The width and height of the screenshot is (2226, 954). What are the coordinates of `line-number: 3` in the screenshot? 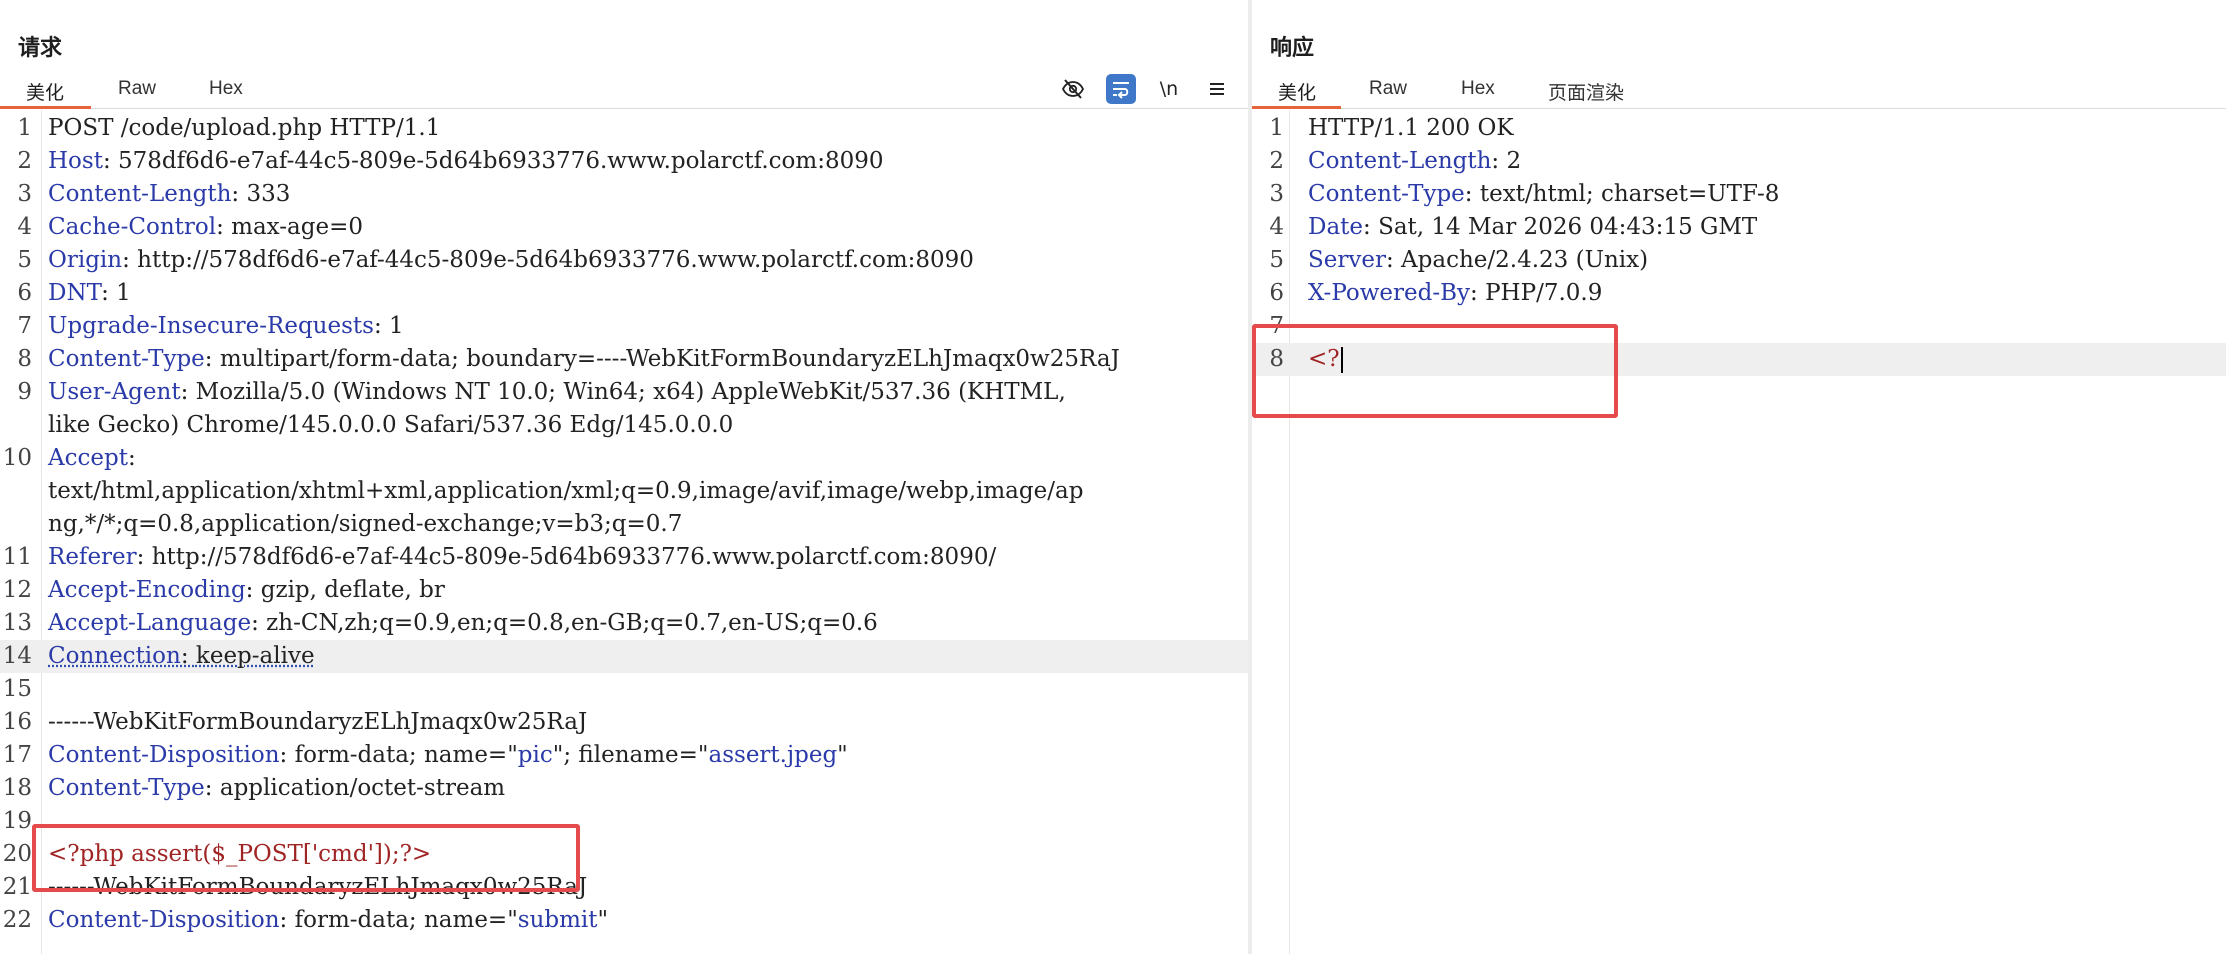 It's located at (1276, 194).